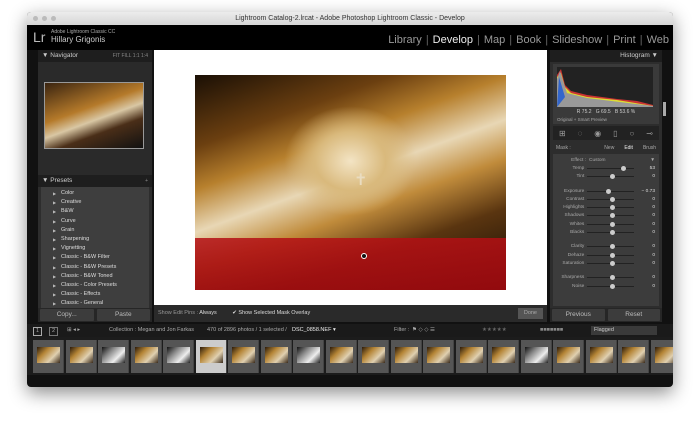 Image resolution: width=700 pixels, height=425 pixels. Describe the element at coordinates (94, 115) in the screenshot. I see `navigator-preview` at that location.